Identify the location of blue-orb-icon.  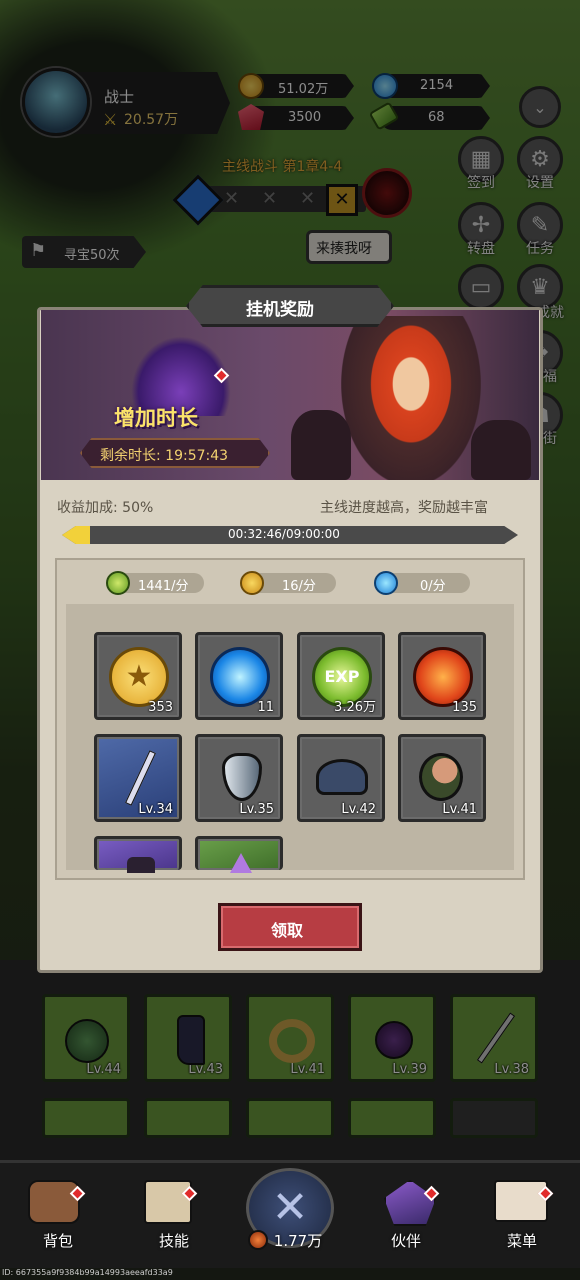
(240, 677).